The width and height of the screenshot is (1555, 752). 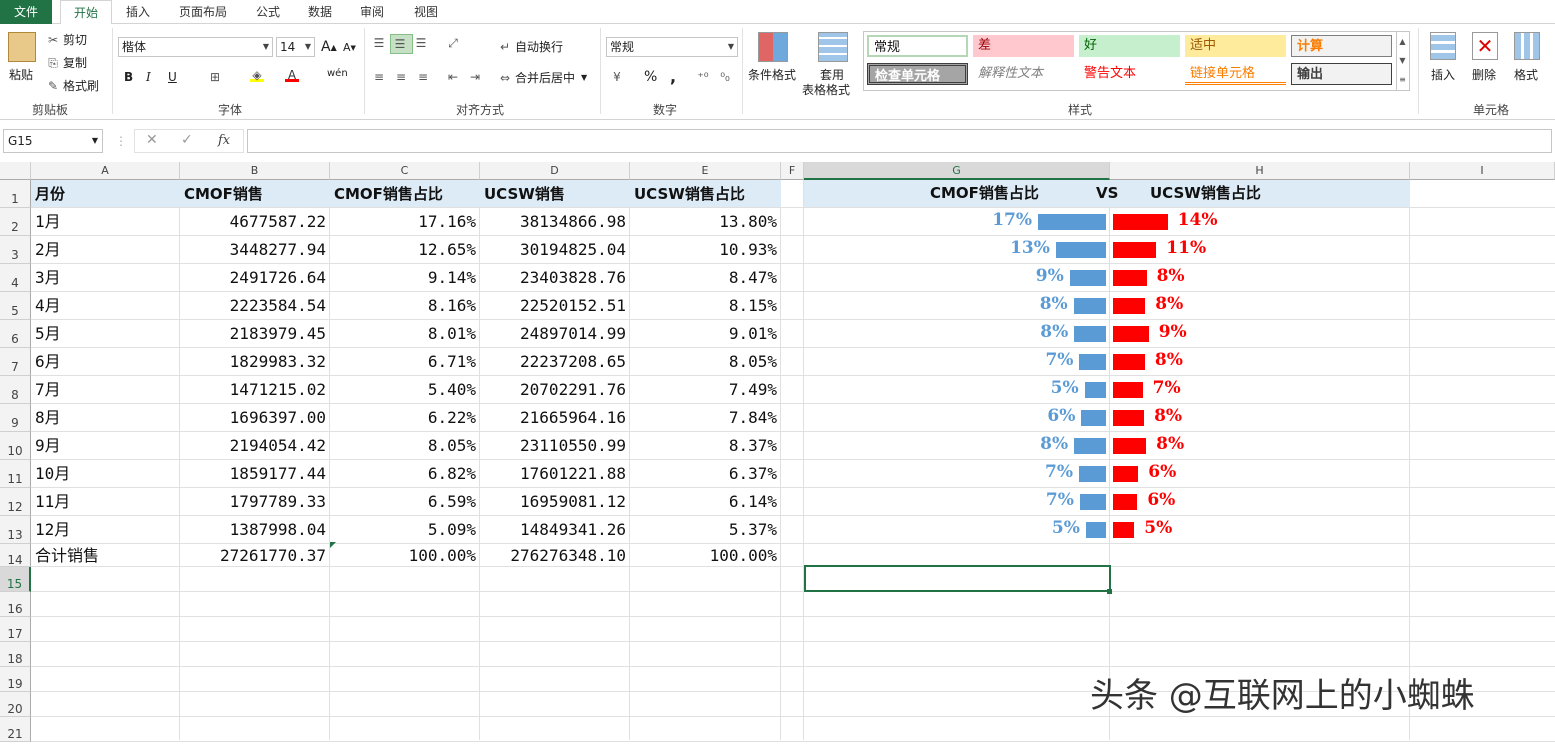 I want to click on data-cell: 3448277.94, so click(x=255, y=250).